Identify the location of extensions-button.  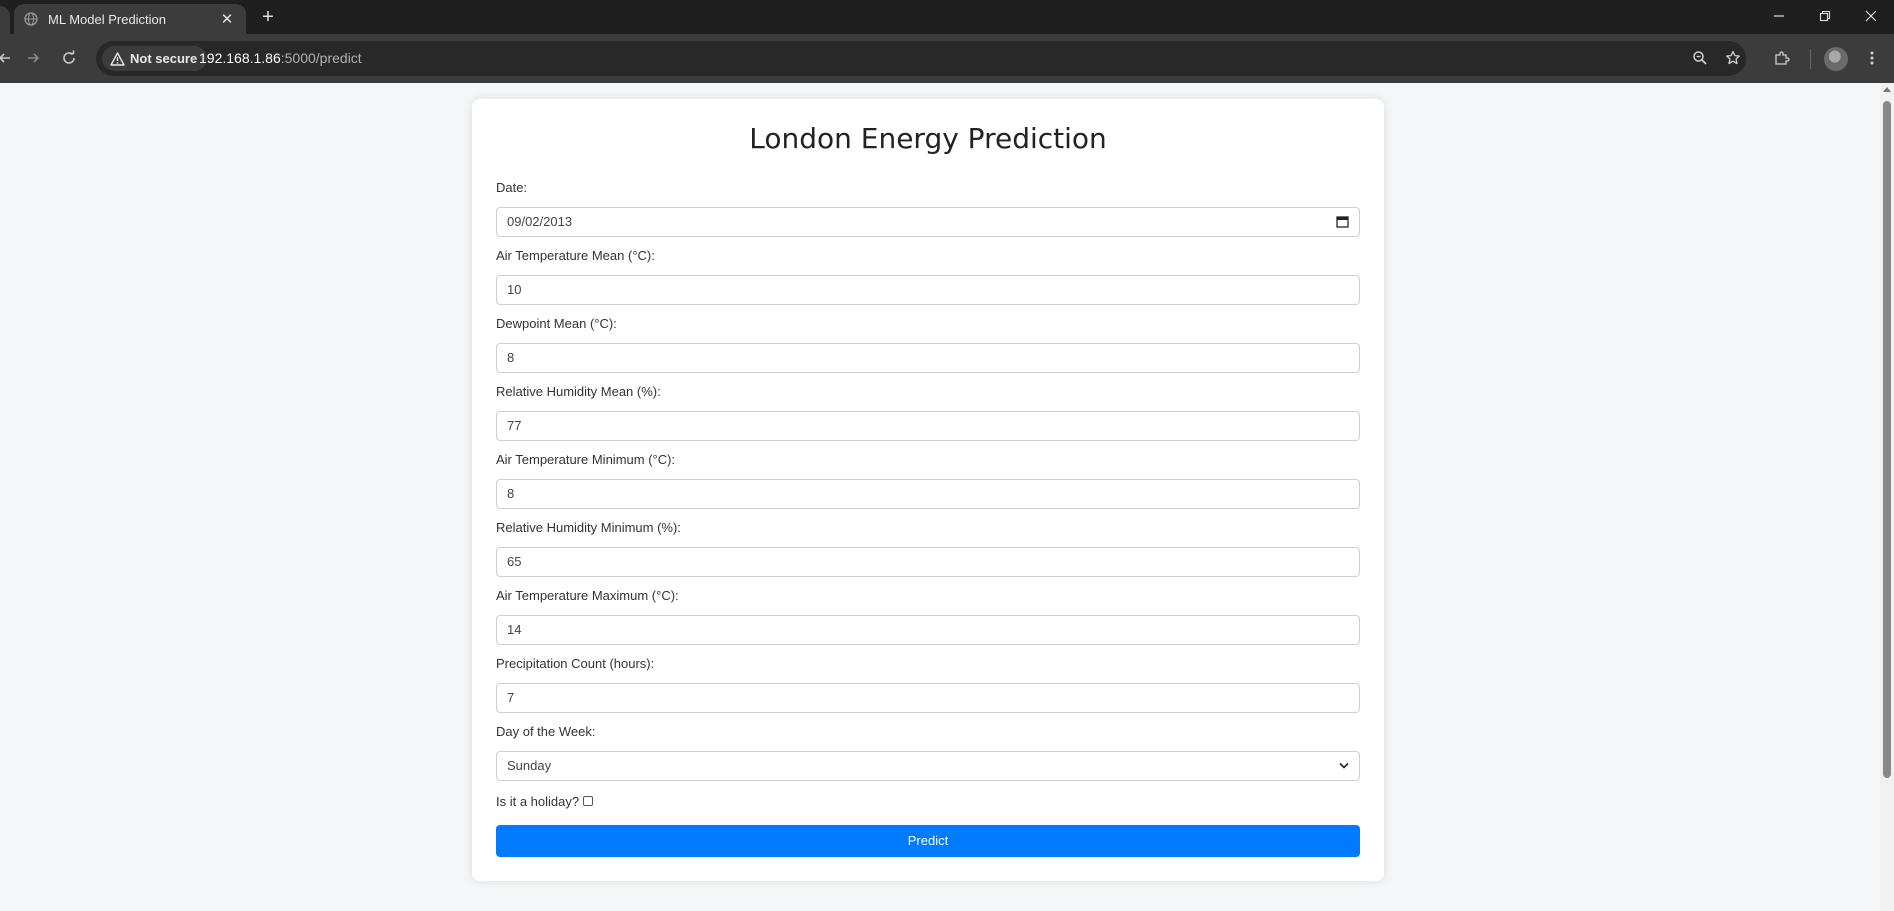
(1782, 58).